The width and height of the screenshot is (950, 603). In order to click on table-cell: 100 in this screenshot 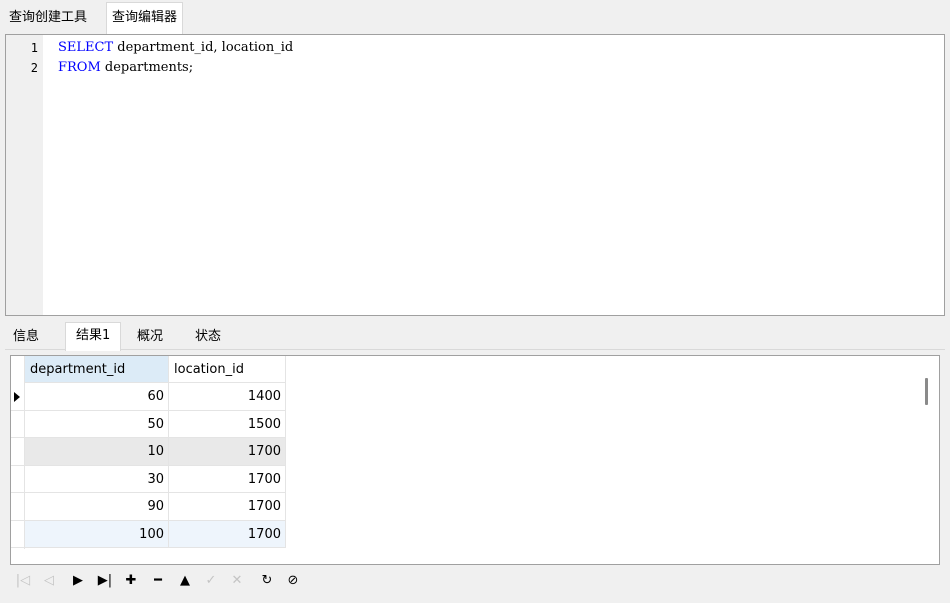, I will do `click(97, 534)`.